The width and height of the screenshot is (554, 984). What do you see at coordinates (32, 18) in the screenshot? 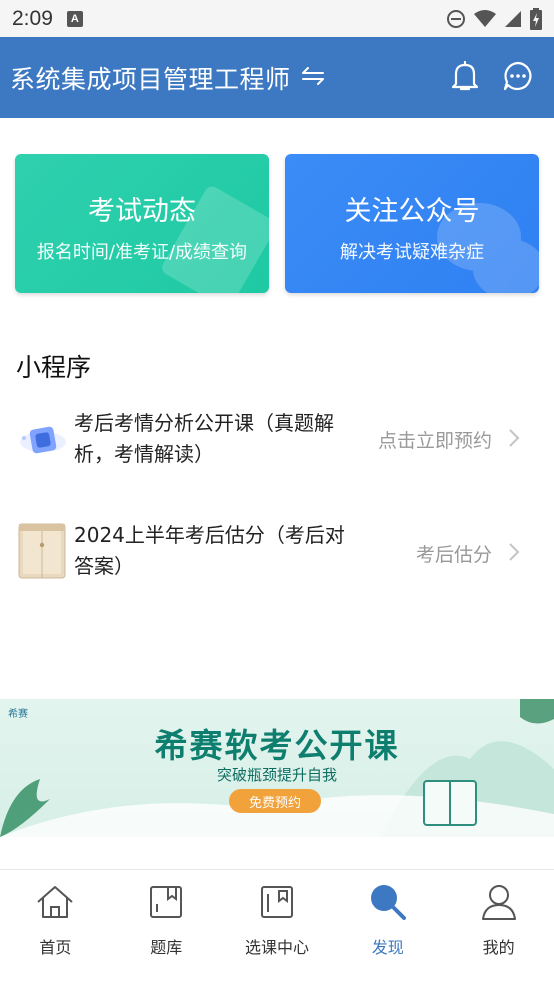
I see `status-time: 2:09` at bounding box center [32, 18].